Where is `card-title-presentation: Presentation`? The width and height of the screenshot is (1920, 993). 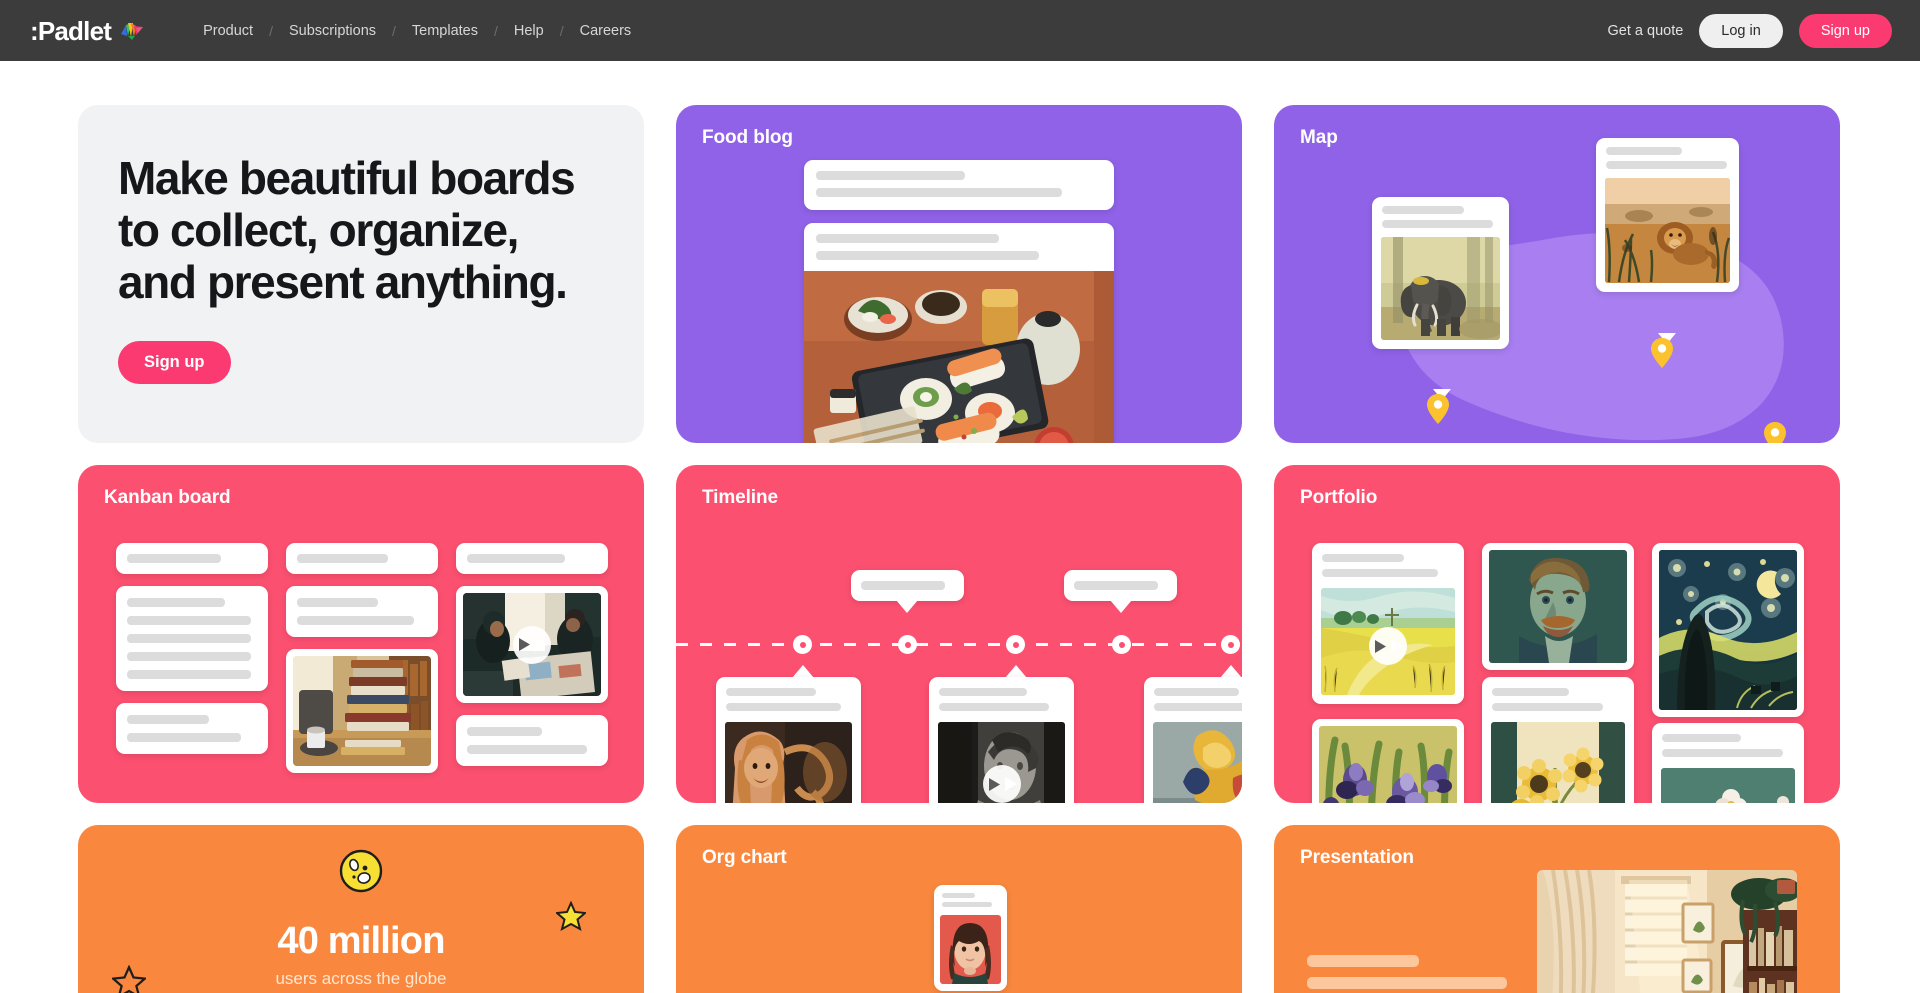 card-title-presentation: Presentation is located at coordinates (1357, 857).